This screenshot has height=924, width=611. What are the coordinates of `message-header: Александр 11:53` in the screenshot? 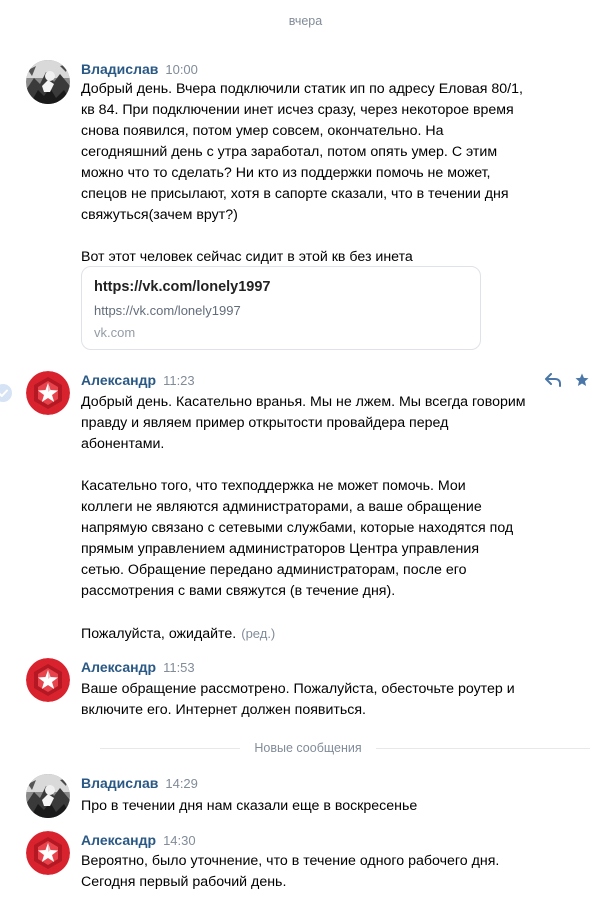 It's located at (138, 667).